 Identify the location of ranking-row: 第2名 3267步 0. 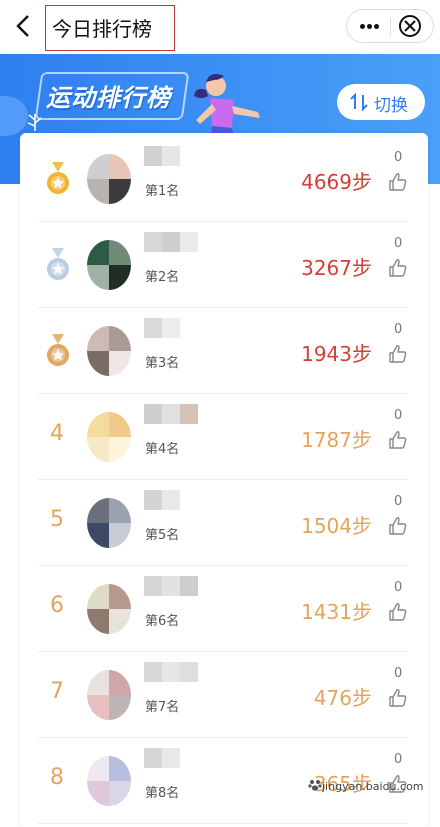
(224, 265).